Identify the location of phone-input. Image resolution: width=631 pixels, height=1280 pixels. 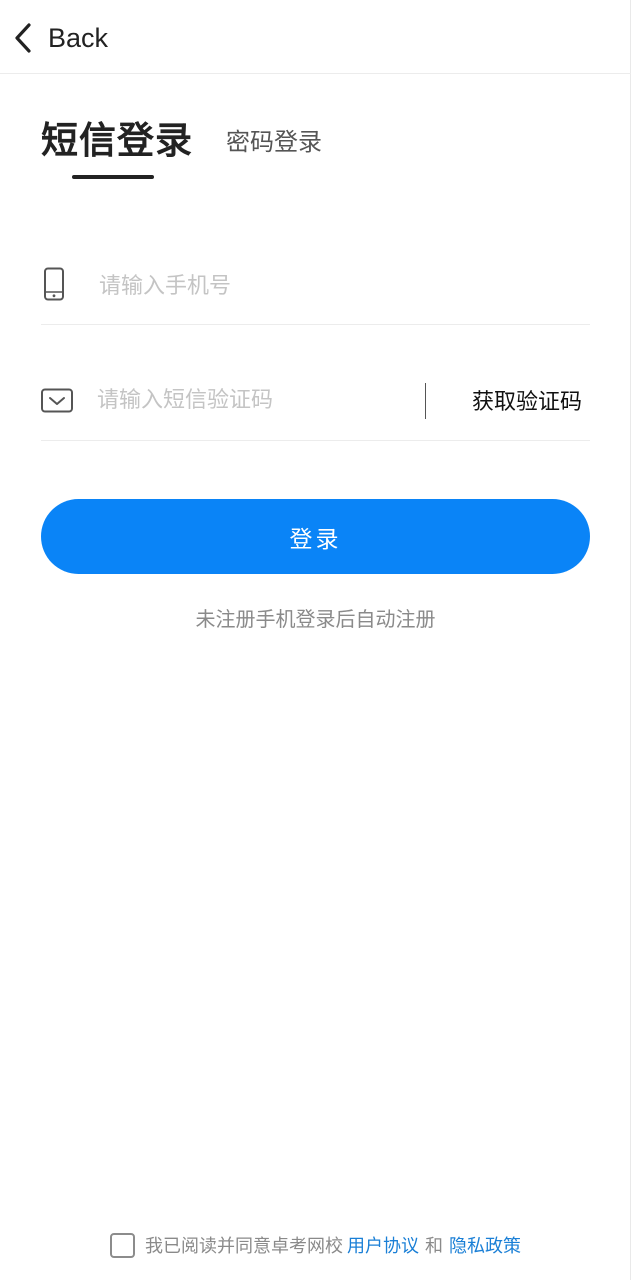
(329, 286).